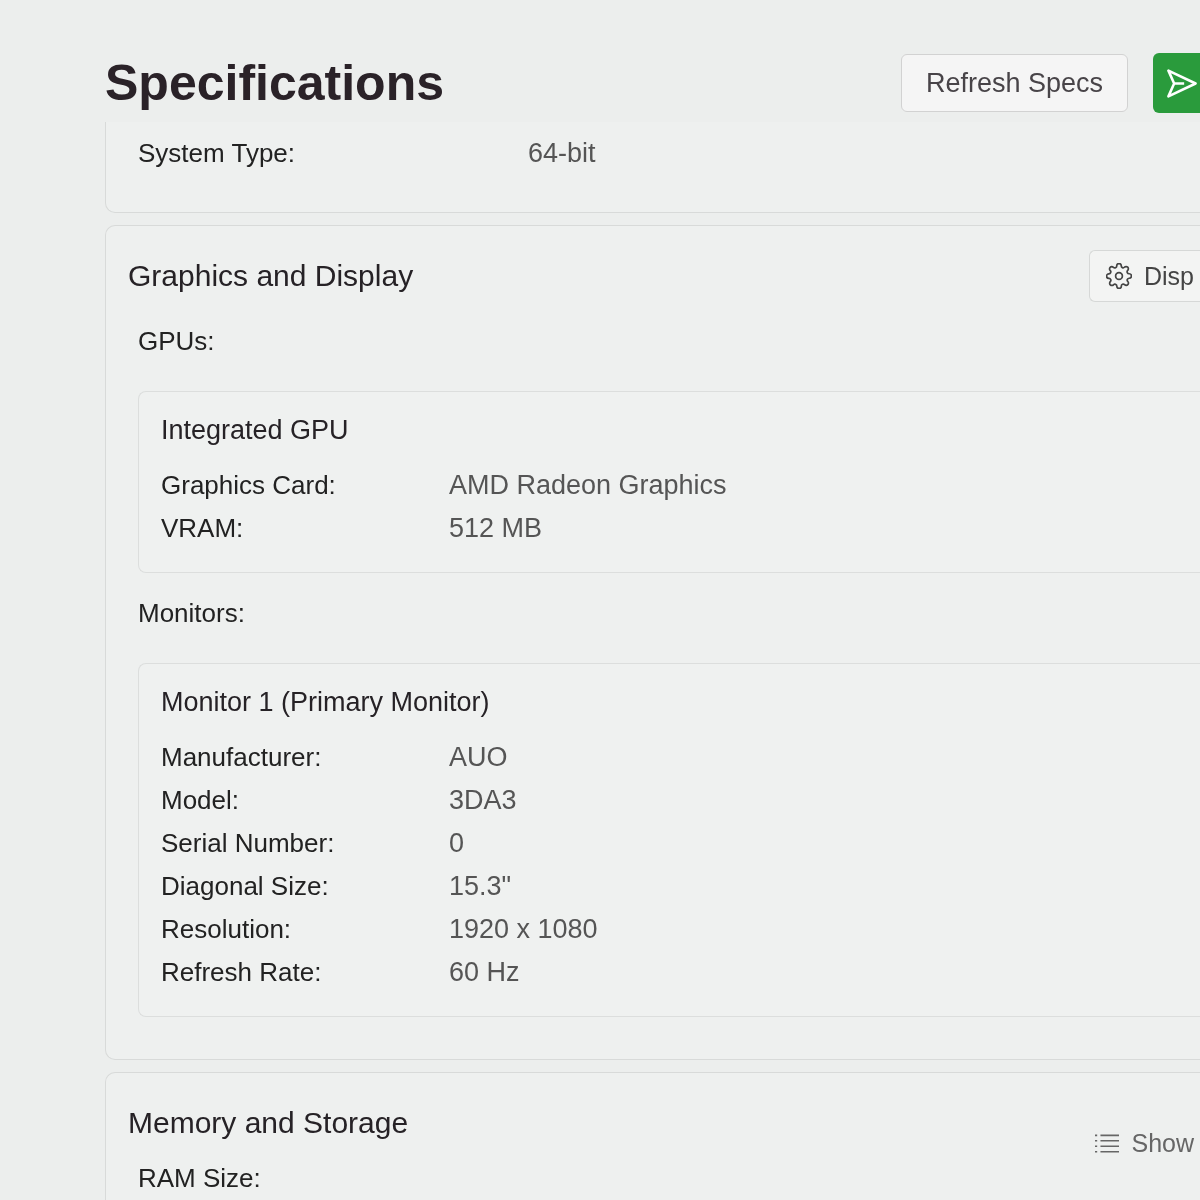  Describe the element at coordinates (245, 886) in the screenshot. I see `field-label: Diagonal Size:` at that location.